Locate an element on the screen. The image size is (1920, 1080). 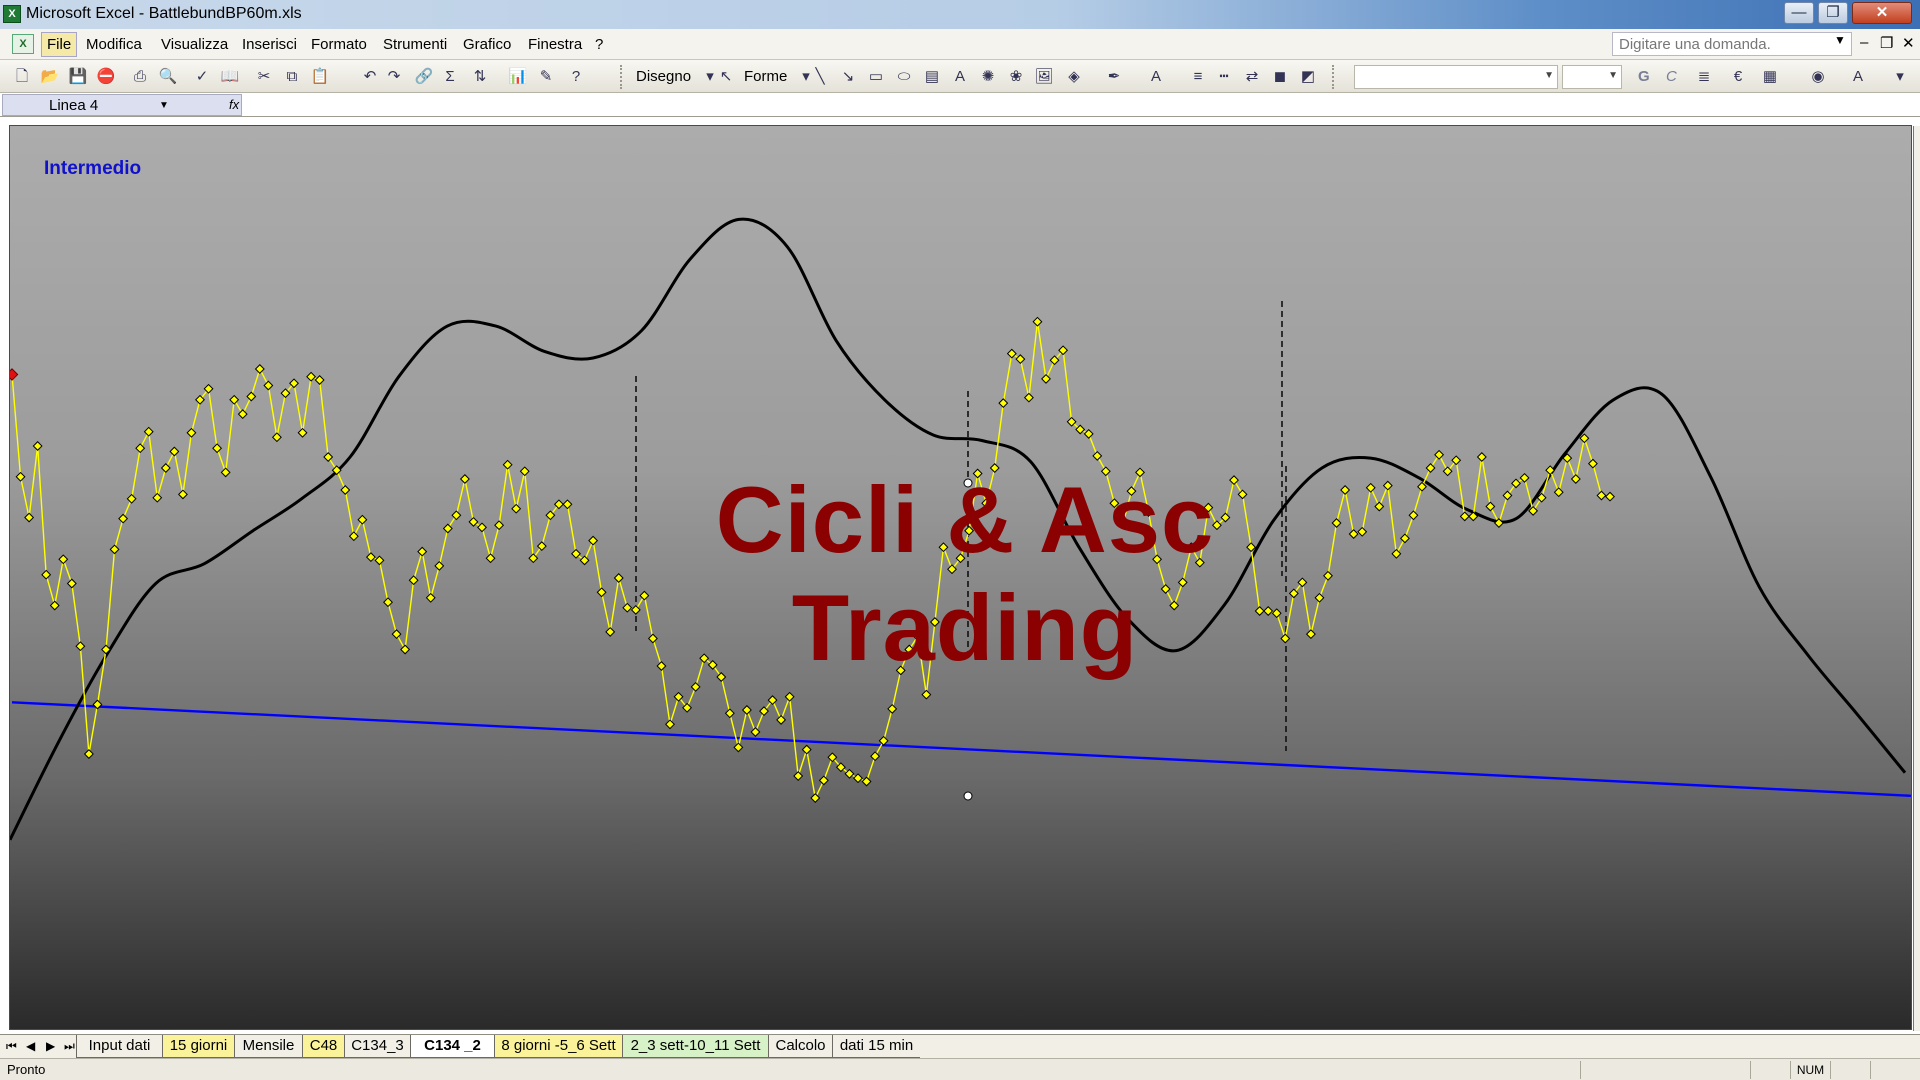
sheet-tab: C134_3 is located at coordinates (377, 1046).